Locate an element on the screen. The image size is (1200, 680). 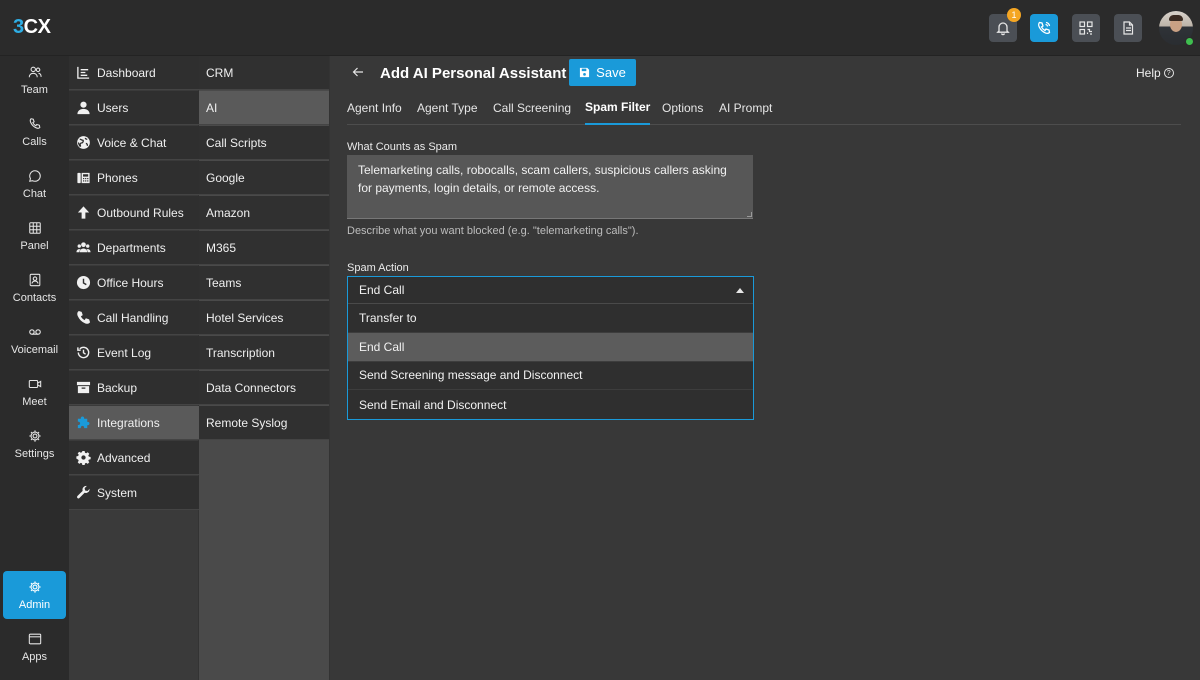
menu-item-outbound-rules: Outbound Rules is located at coordinates (134, 213).